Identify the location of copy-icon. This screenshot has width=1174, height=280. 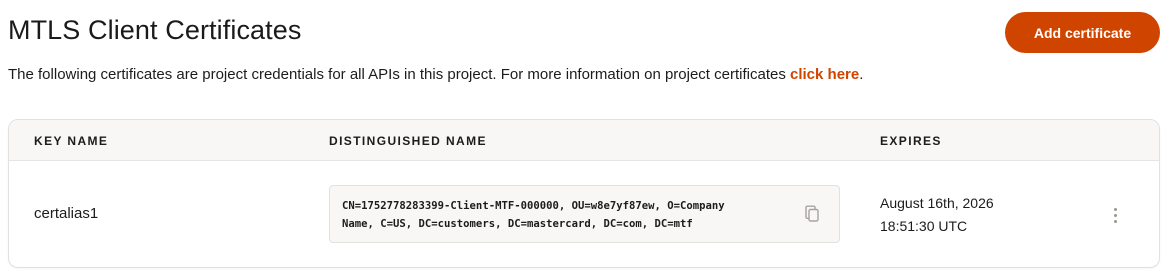
(812, 214).